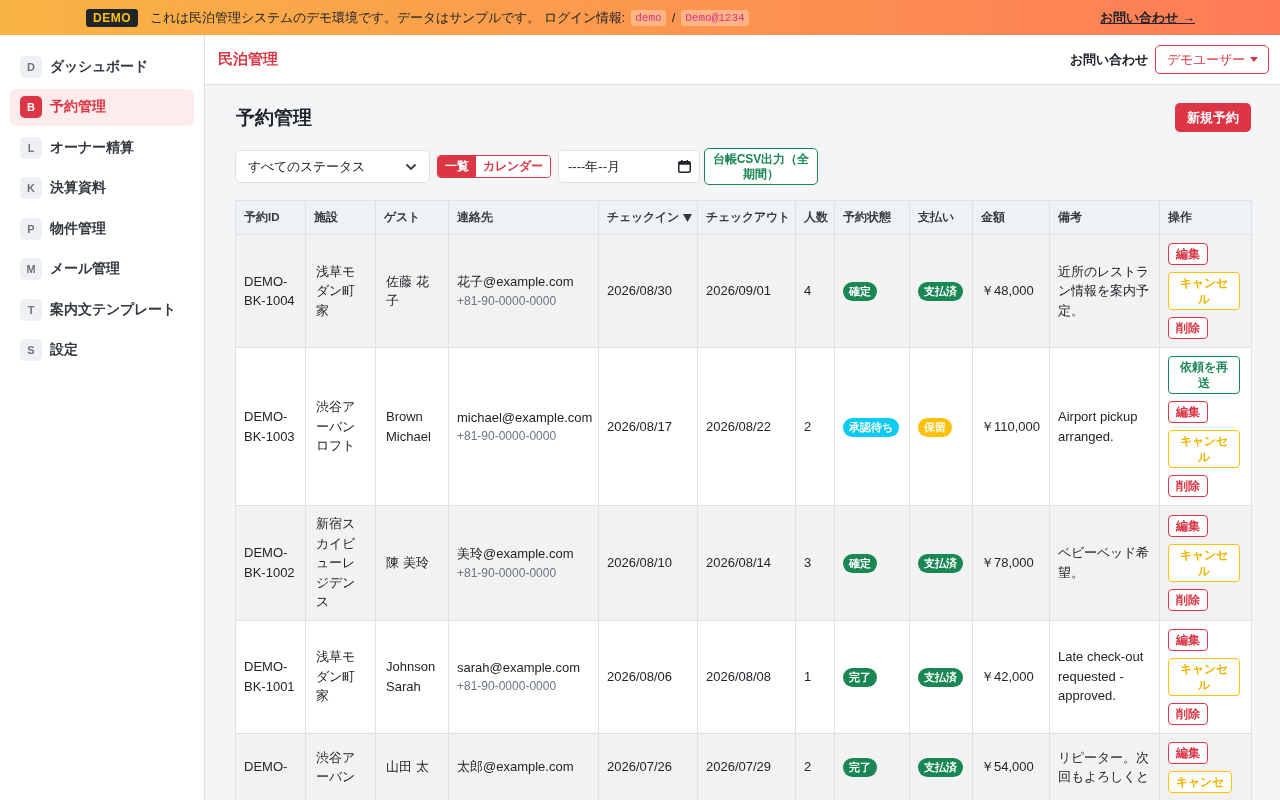 Image resolution: width=1280 pixels, height=800 pixels. I want to click on month-field: ----年--月, so click(629, 166).